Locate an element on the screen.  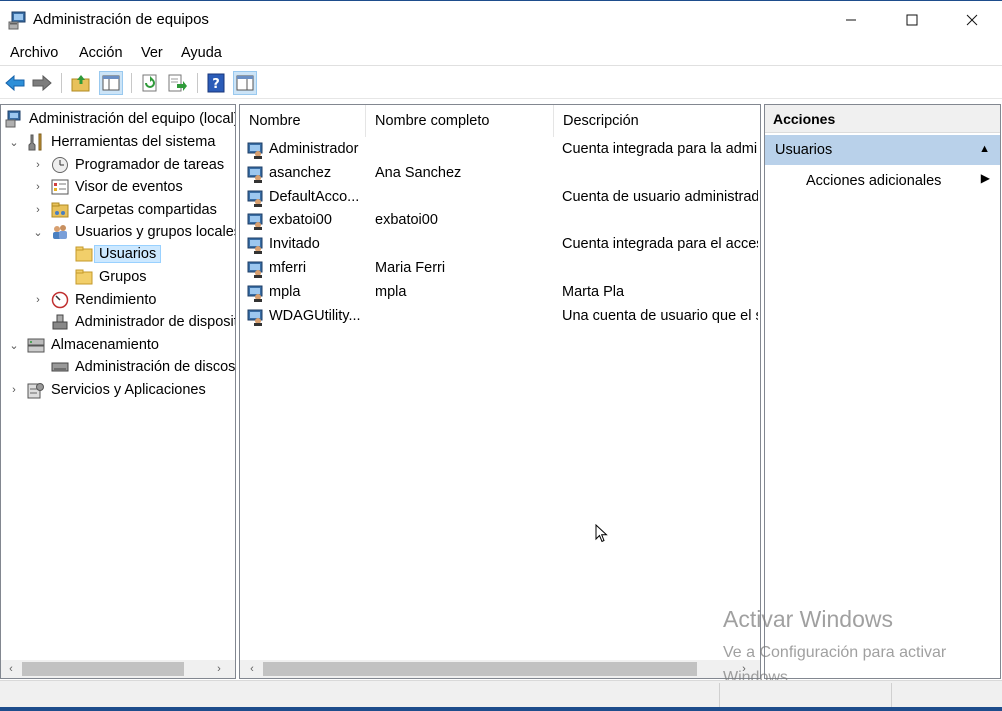
help-button: ? is located at coordinates (216, 83).